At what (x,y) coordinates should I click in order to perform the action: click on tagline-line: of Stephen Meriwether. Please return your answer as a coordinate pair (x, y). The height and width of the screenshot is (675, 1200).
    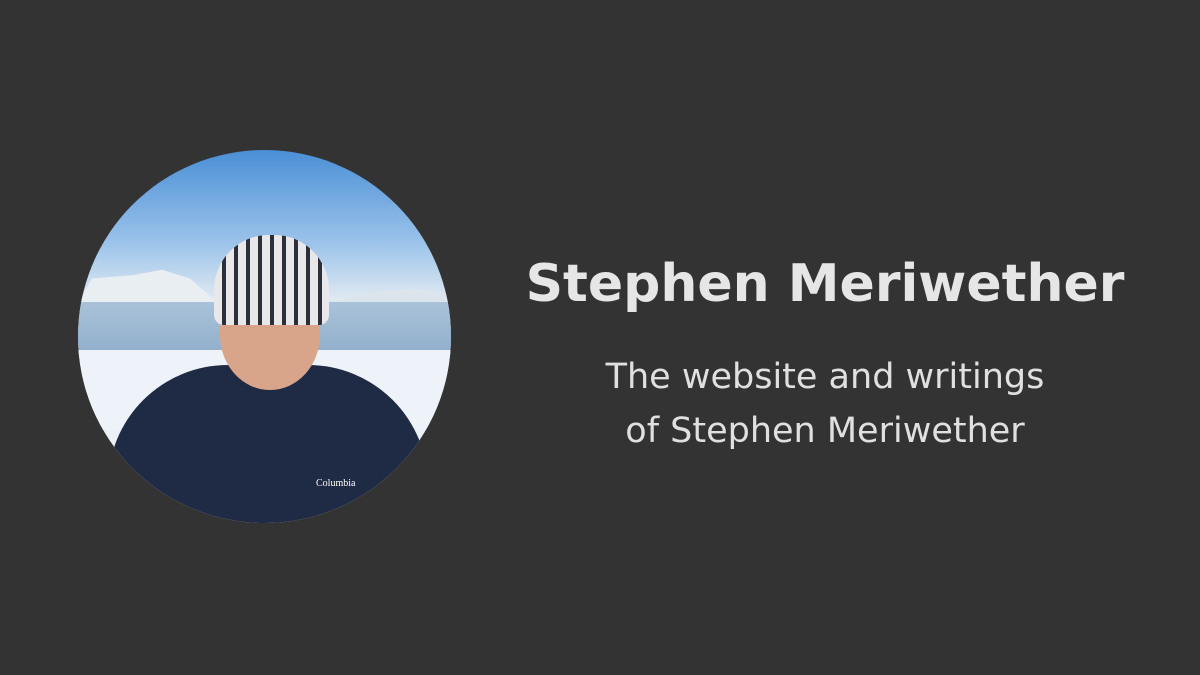
    Looking at the image, I should click on (825, 431).